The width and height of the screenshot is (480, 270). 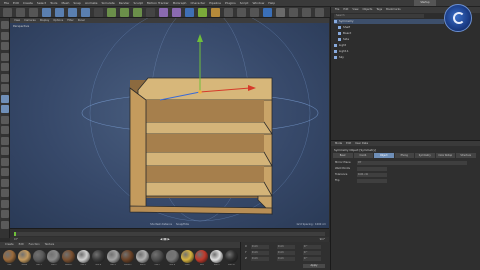 I want to click on menu-pipeline: Pipeline, so click(x=215, y=3).